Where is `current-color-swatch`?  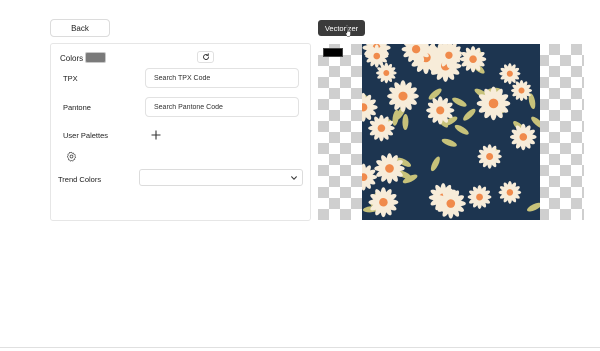 current-color-swatch is located at coordinates (95, 57).